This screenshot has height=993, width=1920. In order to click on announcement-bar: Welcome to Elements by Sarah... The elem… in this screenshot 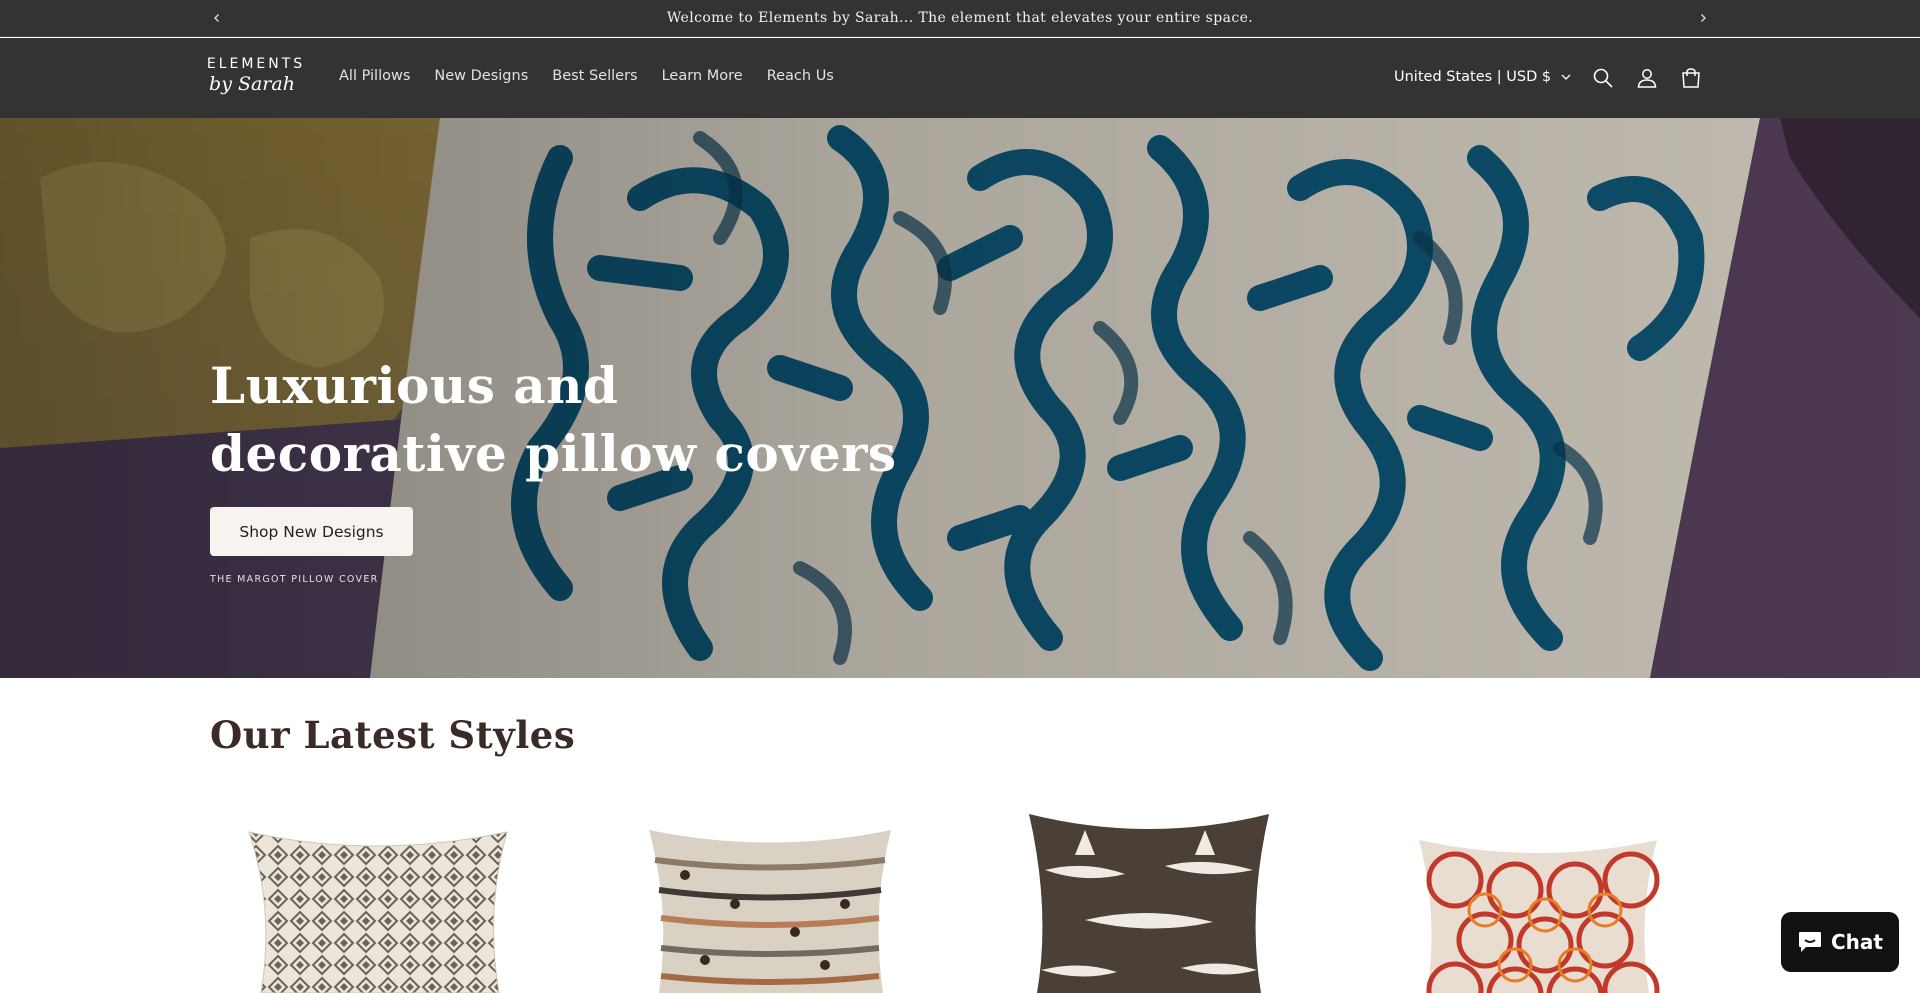, I will do `click(960, 18)`.